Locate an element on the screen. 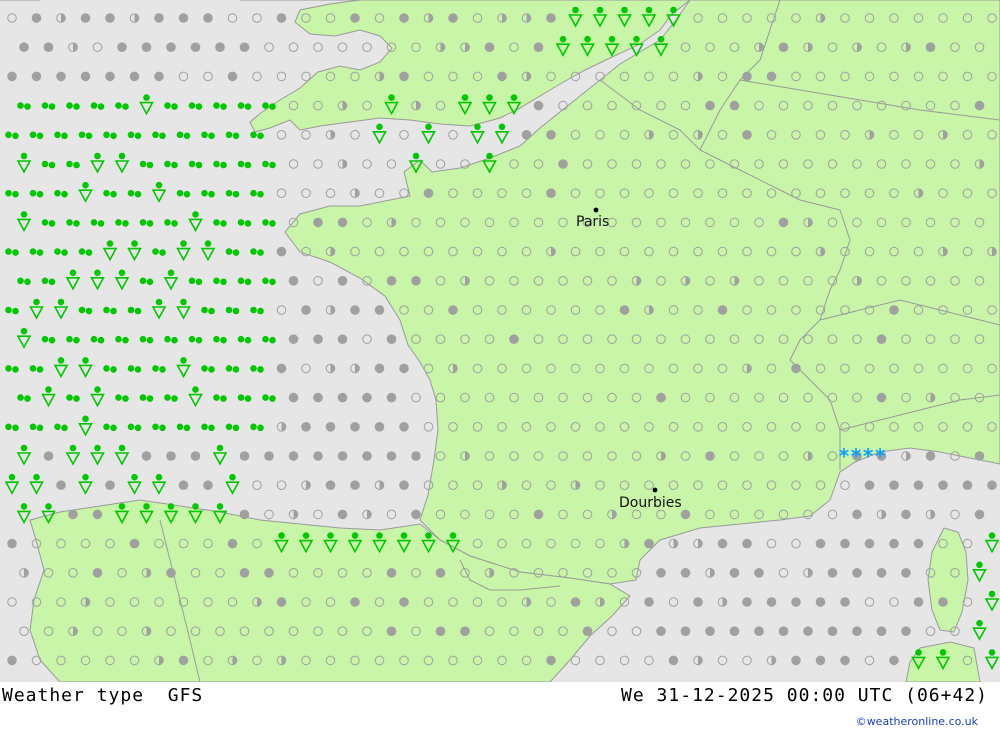 The height and width of the screenshot is (733, 1000). city-label: Paris is located at coordinates (592, 222).